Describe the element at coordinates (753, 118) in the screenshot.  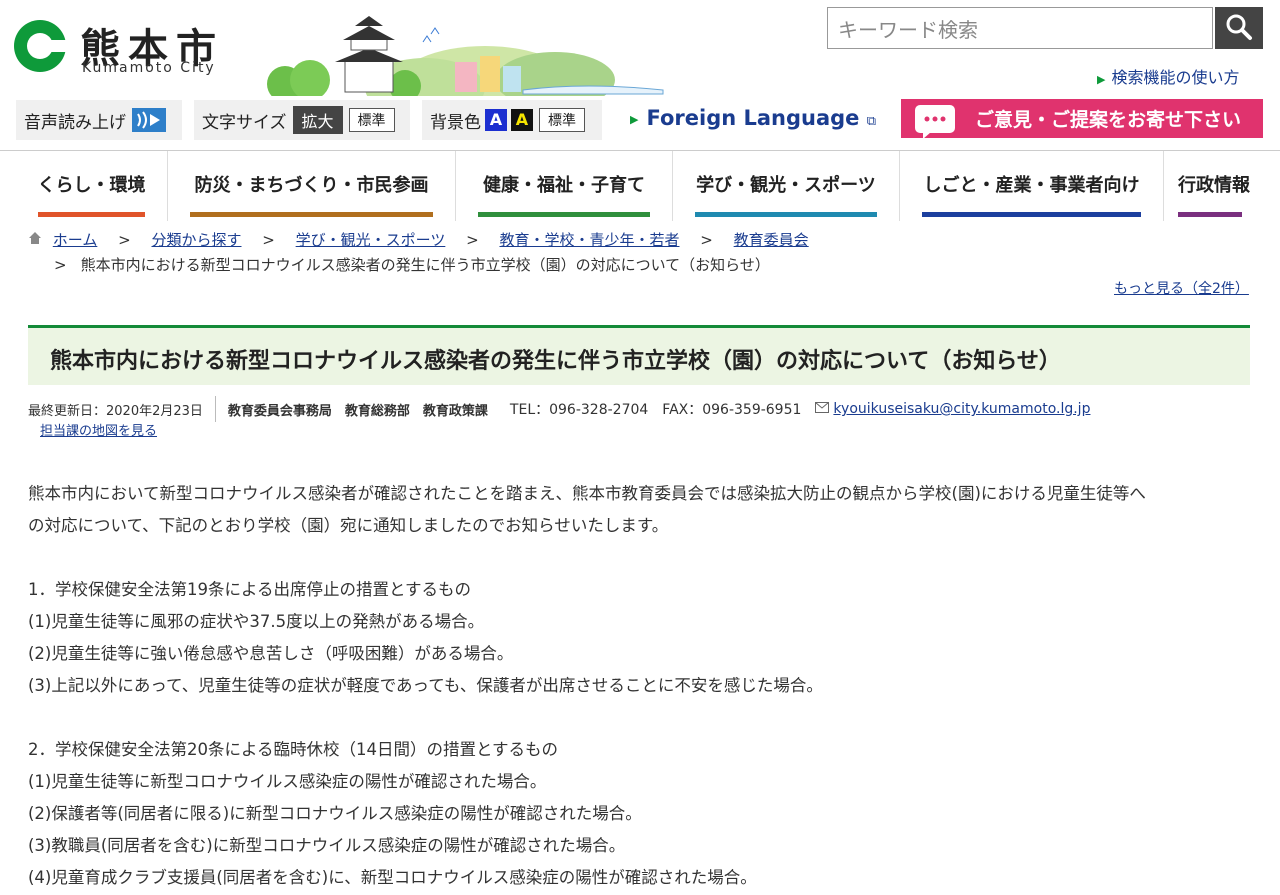
I see `foreign-language-link: ▶ Foreign Language ⧉` at that location.